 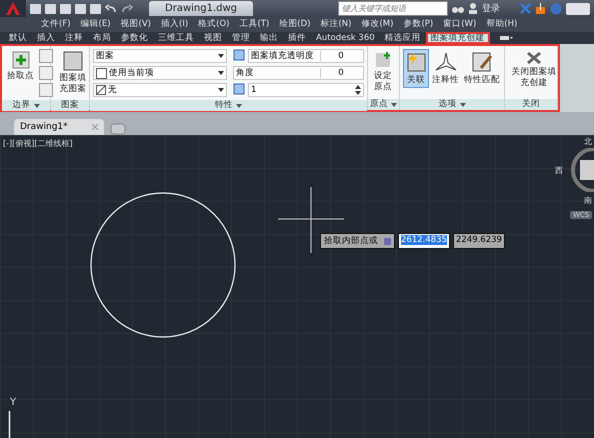 What do you see at coordinates (383, 72) in the screenshot?
I see `set-origin-button: 设定原点` at bounding box center [383, 72].